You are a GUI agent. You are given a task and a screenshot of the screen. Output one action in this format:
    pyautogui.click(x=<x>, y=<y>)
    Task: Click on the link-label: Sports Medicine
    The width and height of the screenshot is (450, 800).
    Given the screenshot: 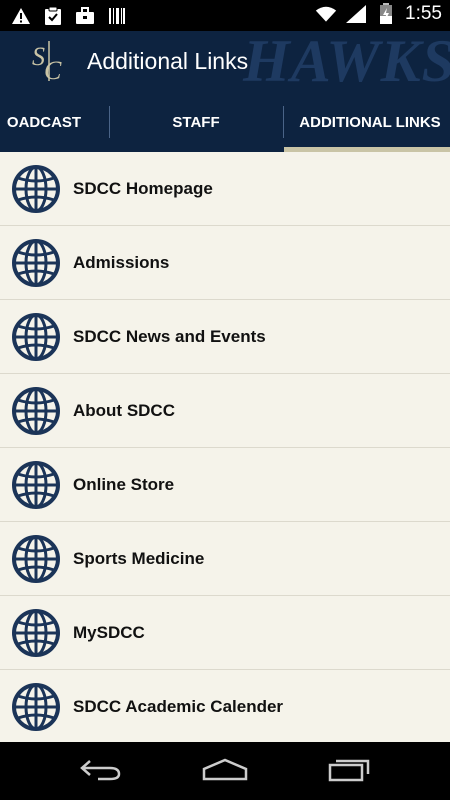 What is the action you would take?
    pyautogui.click(x=139, y=558)
    